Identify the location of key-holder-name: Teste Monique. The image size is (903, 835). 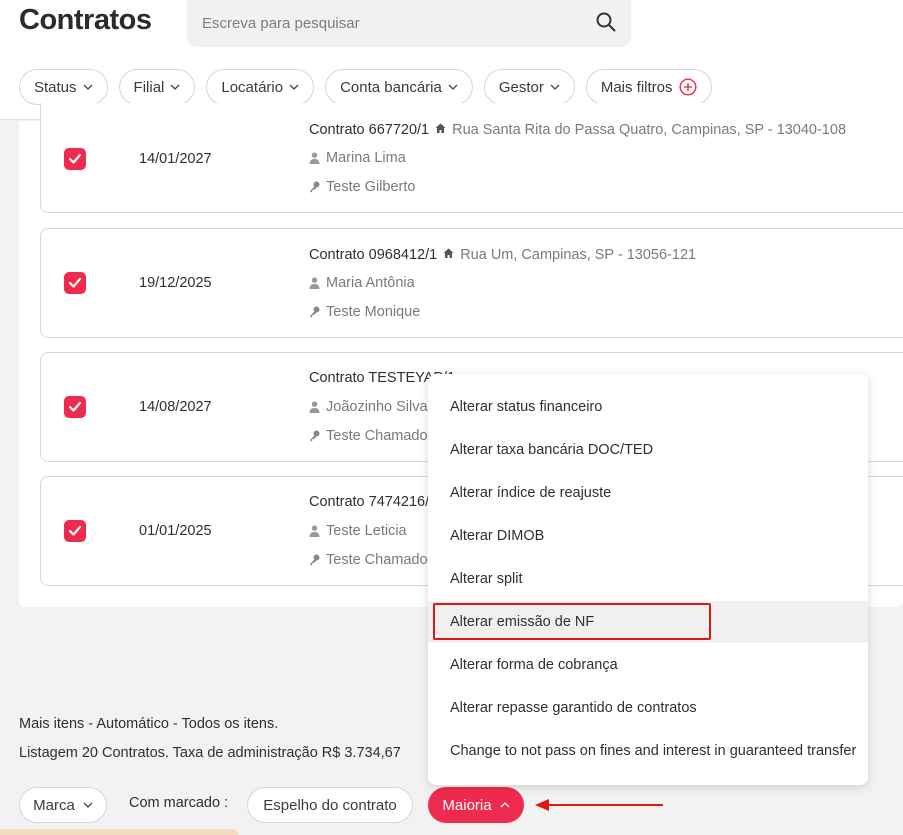
(373, 312).